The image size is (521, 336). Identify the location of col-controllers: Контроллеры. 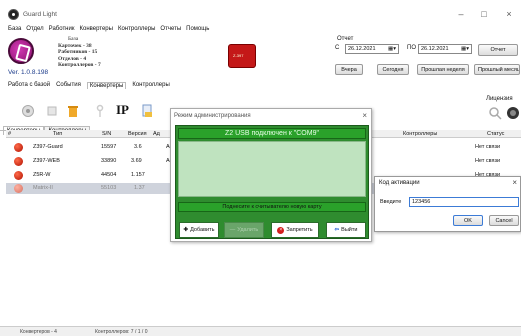
(420, 134).